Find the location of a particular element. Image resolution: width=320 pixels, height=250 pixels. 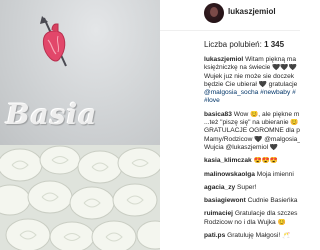

list-item: agacia_zy Super! is located at coordinates (252, 188).